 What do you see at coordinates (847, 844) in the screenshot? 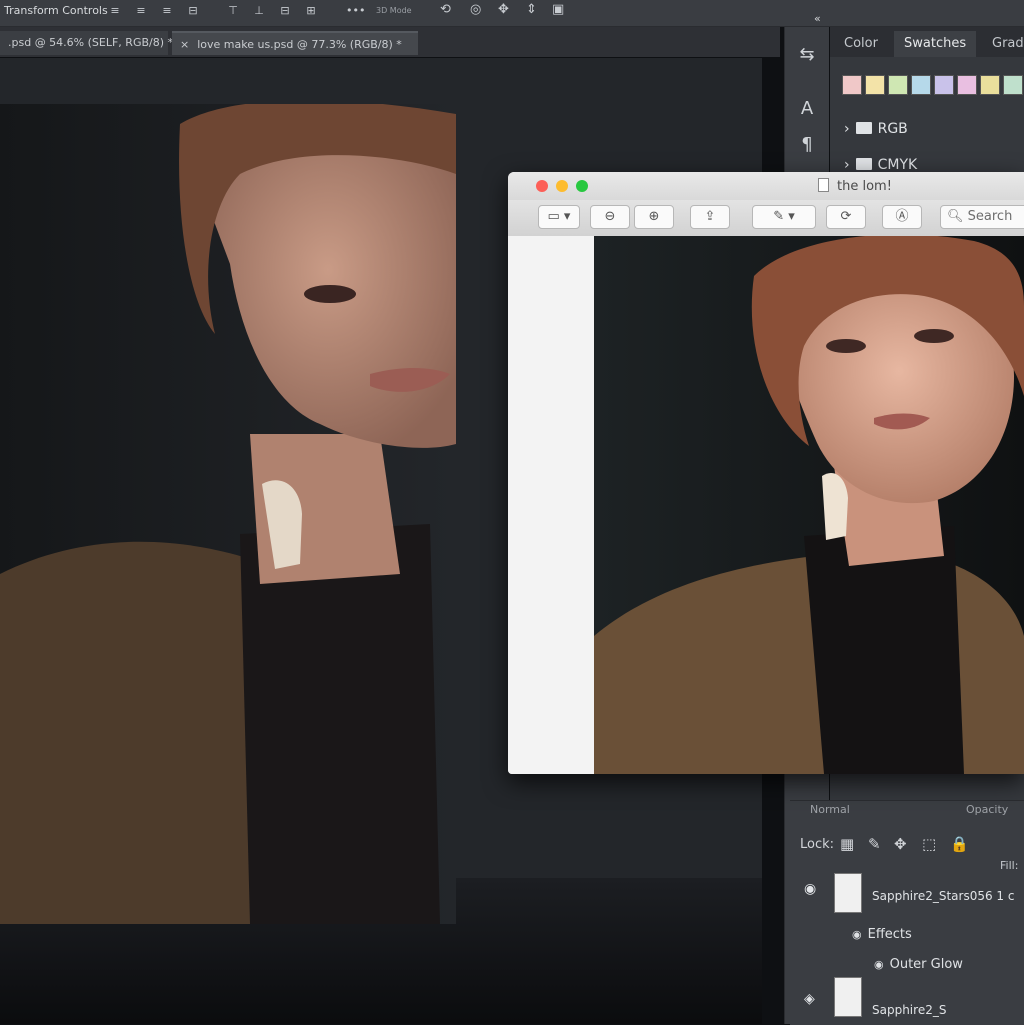
I see `lock-transparent-pixels-icon: ▦` at bounding box center [847, 844].